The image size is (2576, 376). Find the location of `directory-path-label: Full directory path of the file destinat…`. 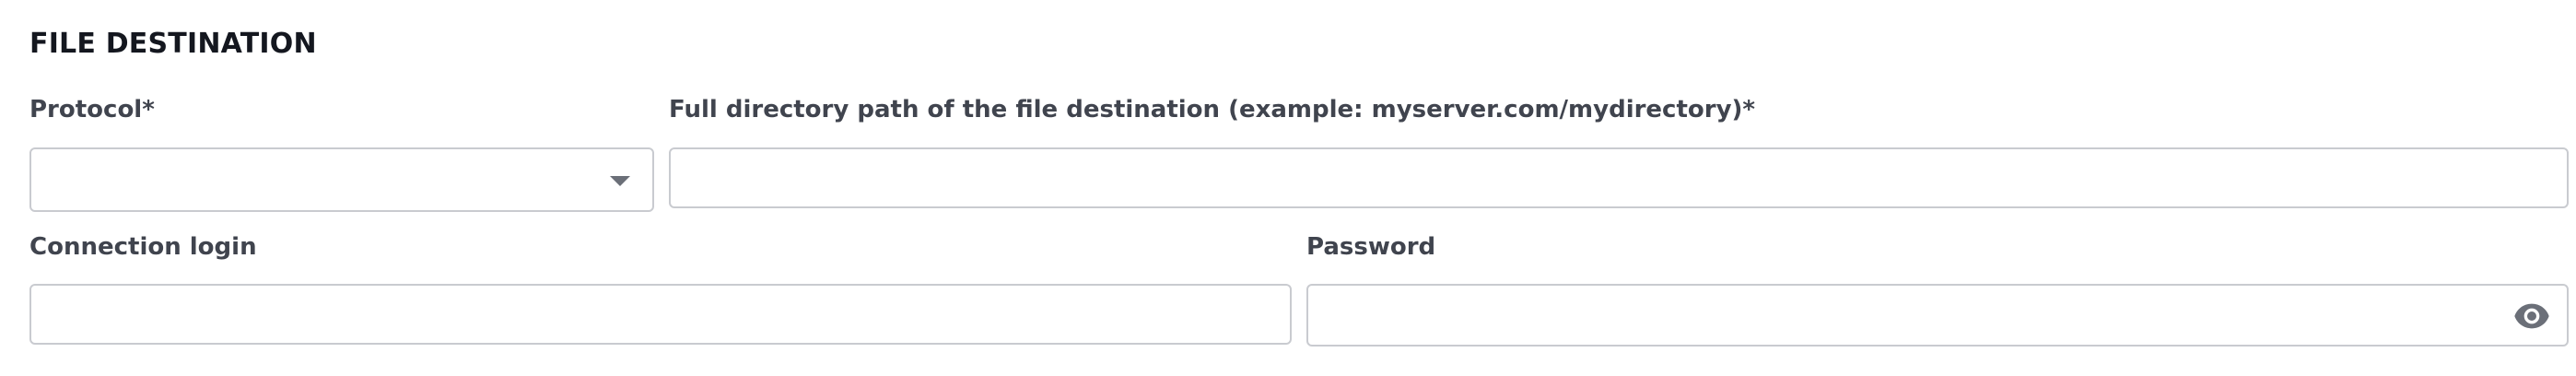

directory-path-label: Full directory path of the file destinat… is located at coordinates (1212, 109).